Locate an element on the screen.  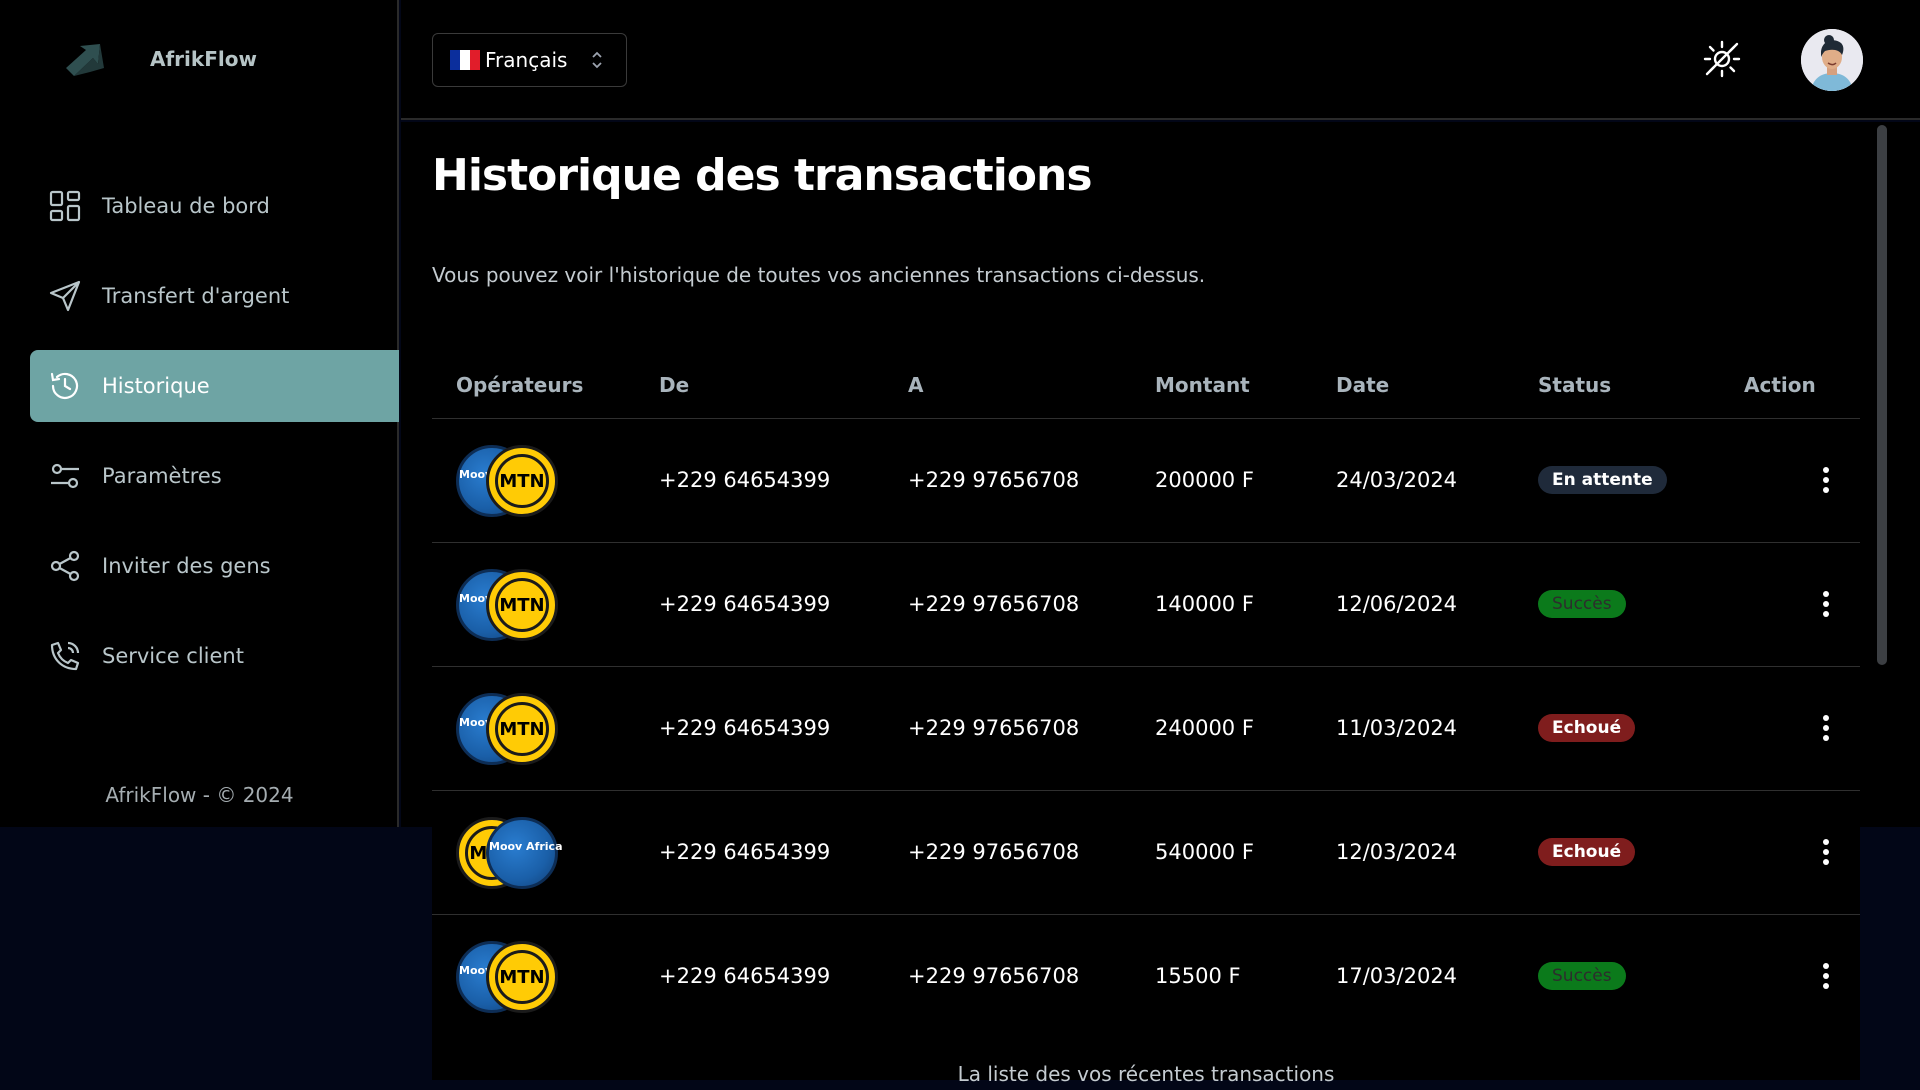
top-header: Français is located at coordinates (1160, 60).